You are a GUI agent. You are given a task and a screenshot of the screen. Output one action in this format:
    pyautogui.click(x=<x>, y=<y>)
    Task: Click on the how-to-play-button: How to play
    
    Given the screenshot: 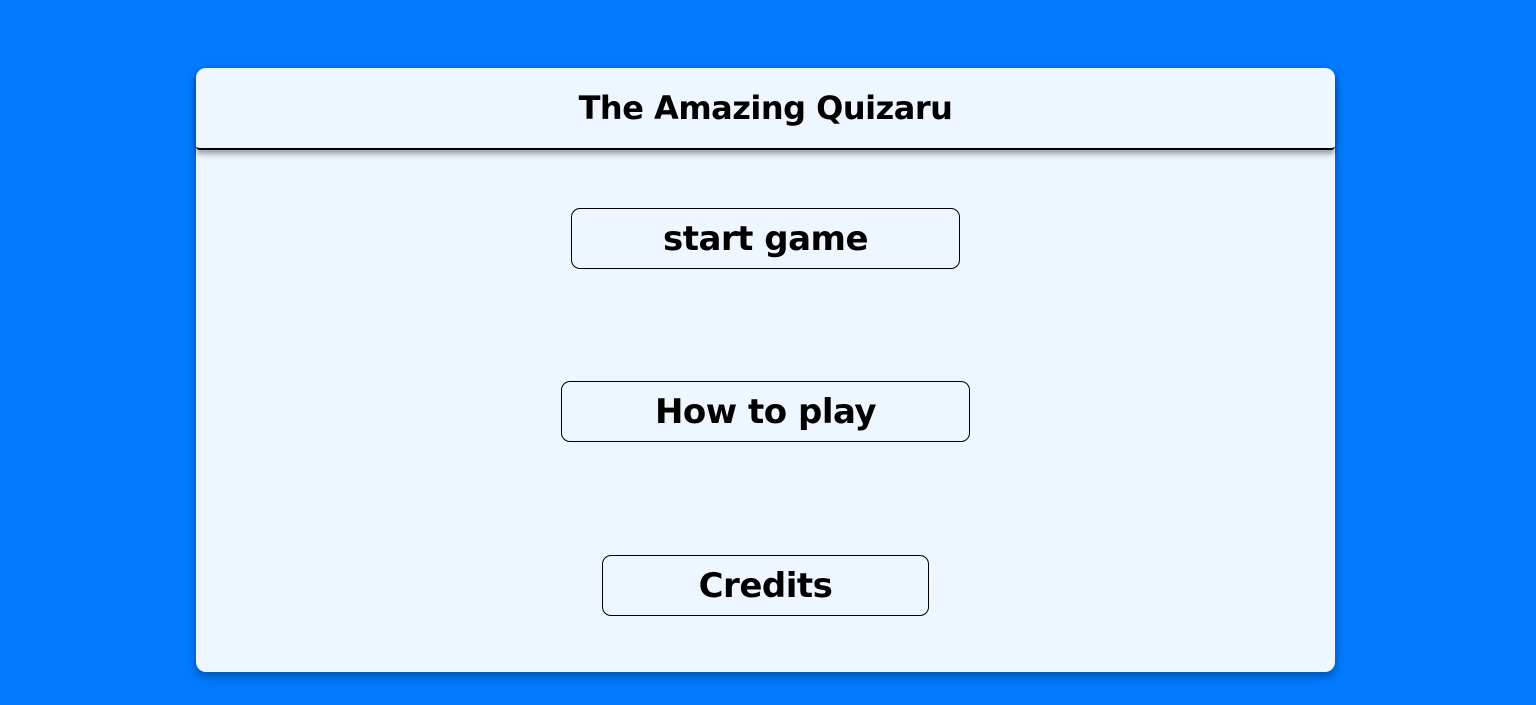 What is the action you would take?
    pyautogui.click(x=765, y=411)
    